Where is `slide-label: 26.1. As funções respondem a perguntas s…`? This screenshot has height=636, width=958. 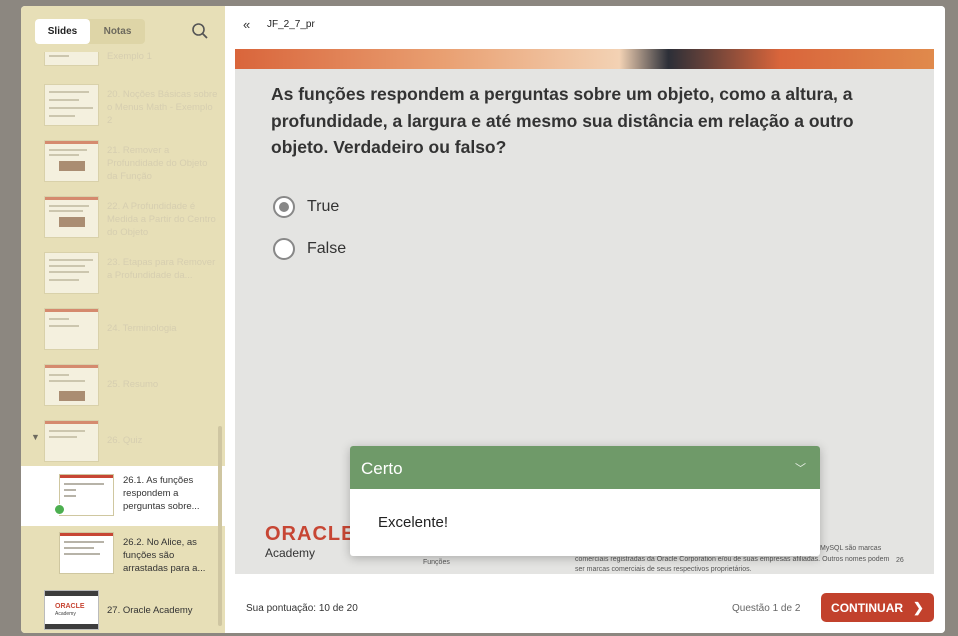 slide-label: 26.1. As funções respondem a perguntas s… is located at coordinates (161, 493).